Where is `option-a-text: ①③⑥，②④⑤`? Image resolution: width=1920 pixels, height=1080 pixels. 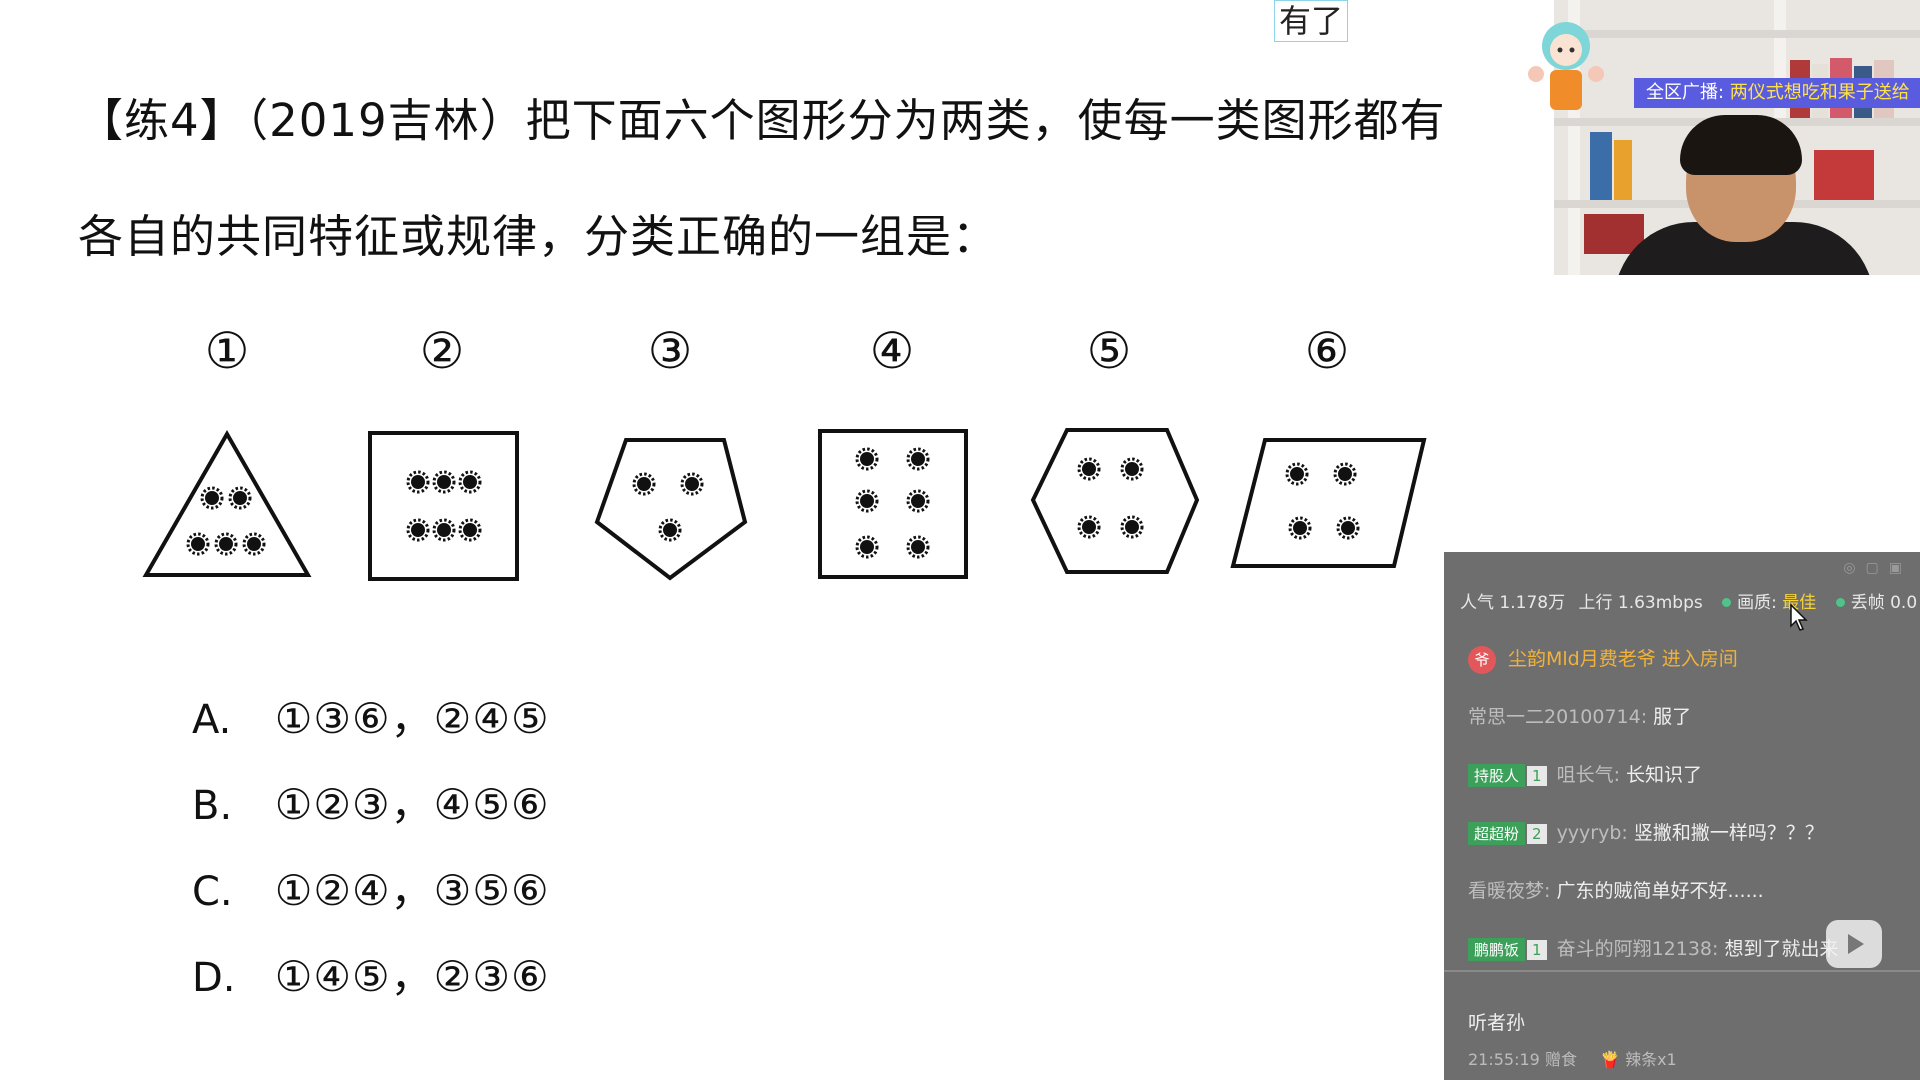
option-a-text: ①③⑥，②④⑤ is located at coordinates (412, 718).